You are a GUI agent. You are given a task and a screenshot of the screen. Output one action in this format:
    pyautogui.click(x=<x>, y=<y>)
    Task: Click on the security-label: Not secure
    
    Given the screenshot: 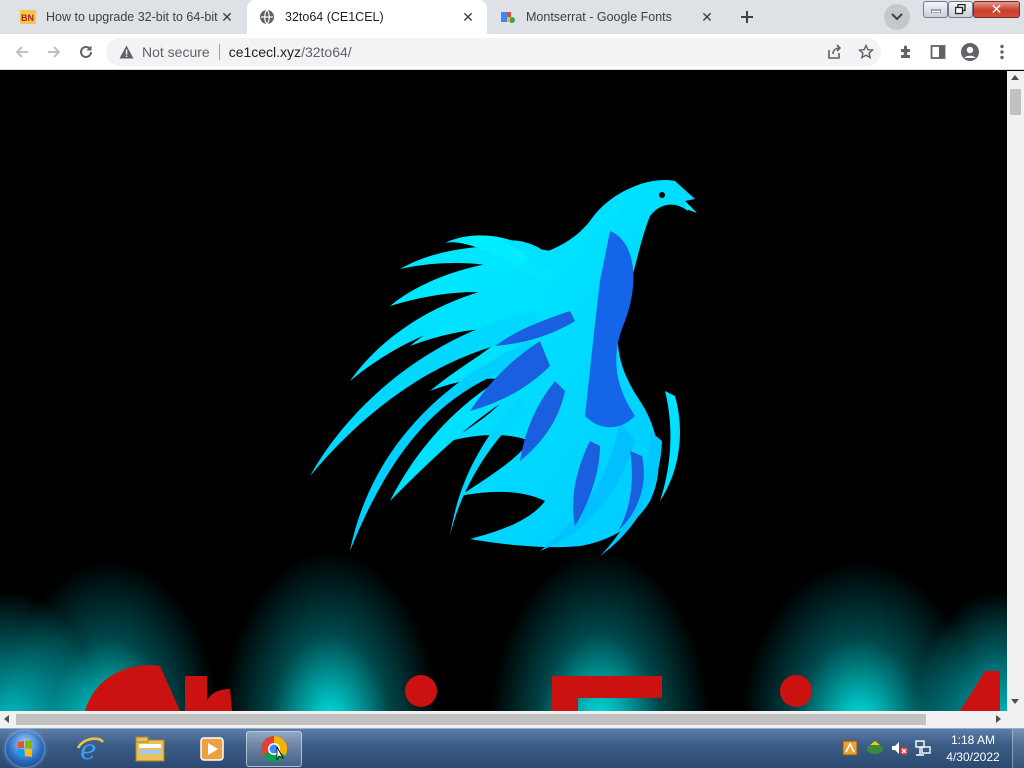 What is the action you would take?
    pyautogui.click(x=176, y=52)
    